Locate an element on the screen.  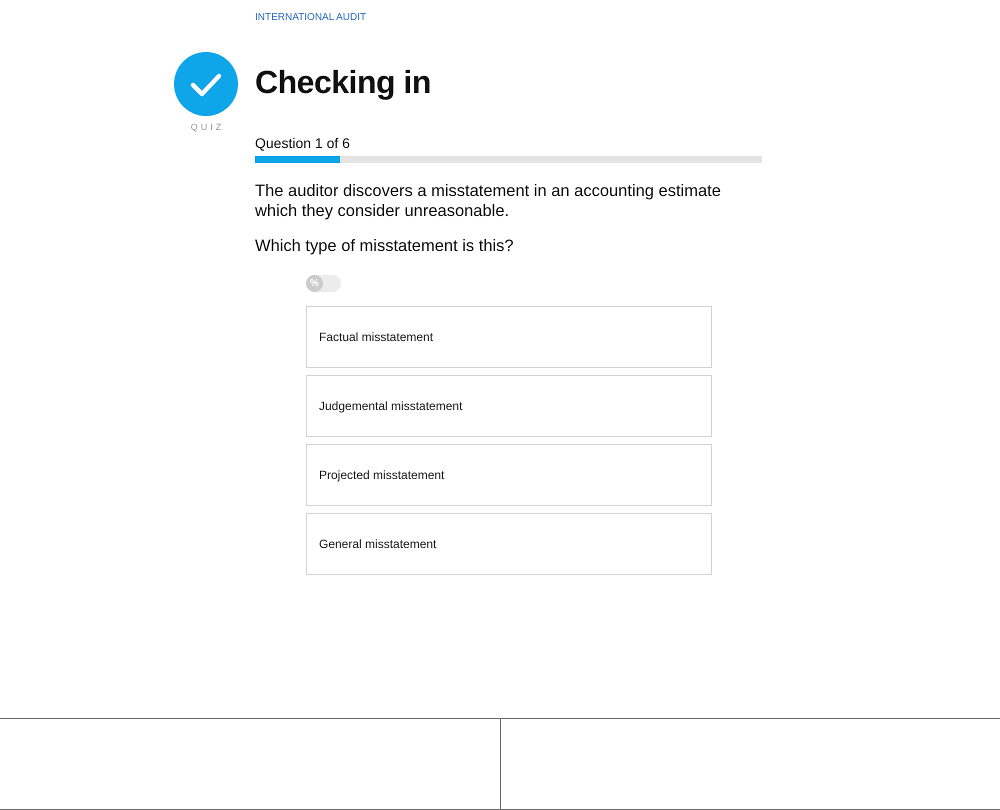
question-counter: Question 1 of 6 is located at coordinates (302, 143).